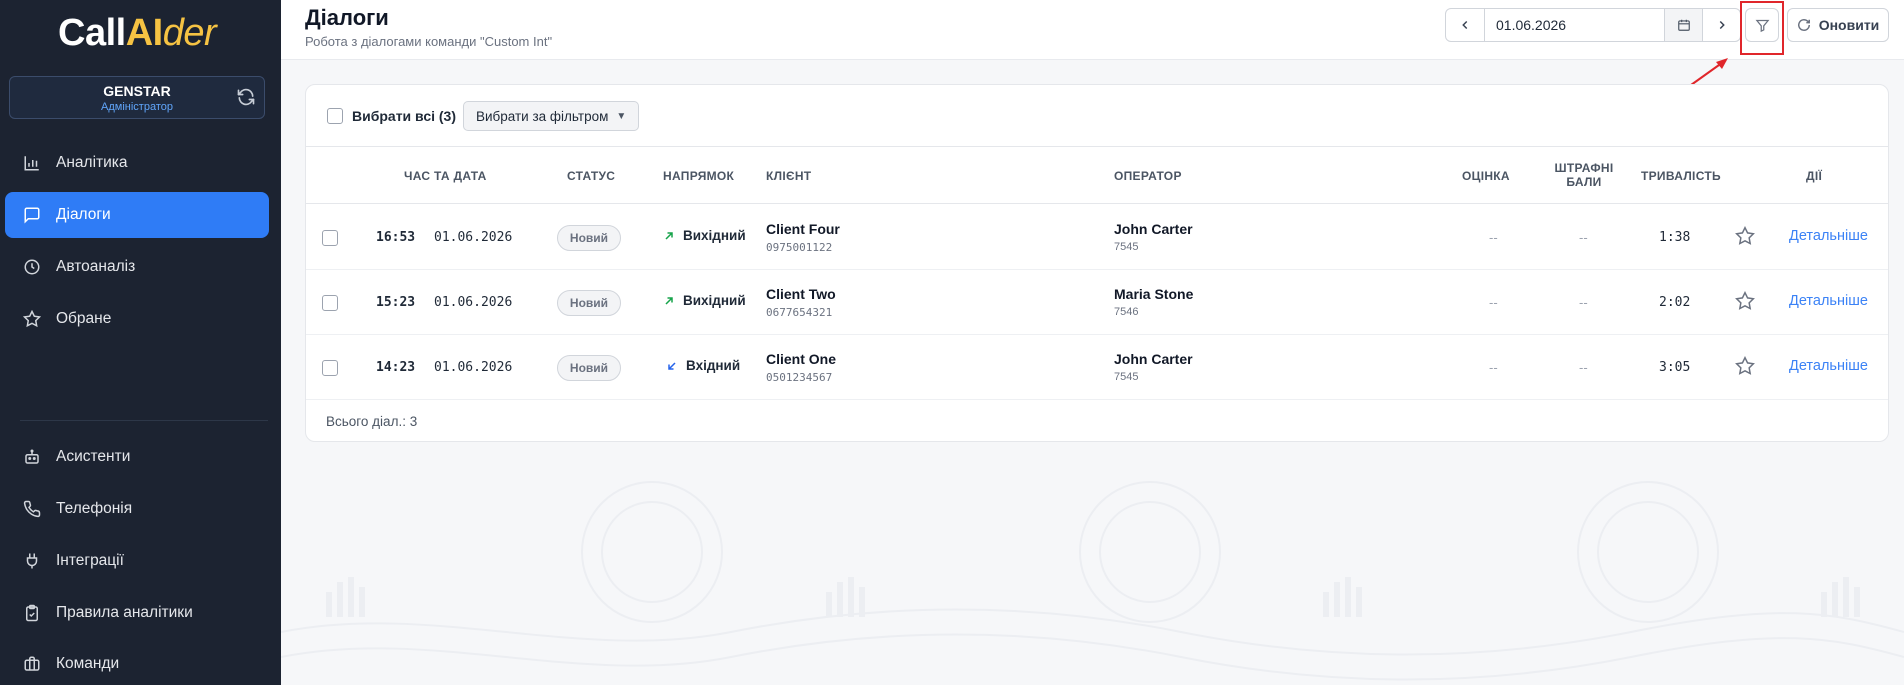  Describe the element at coordinates (801, 367) in the screenshot. I see `client-cell: Client One 0501234567` at that location.